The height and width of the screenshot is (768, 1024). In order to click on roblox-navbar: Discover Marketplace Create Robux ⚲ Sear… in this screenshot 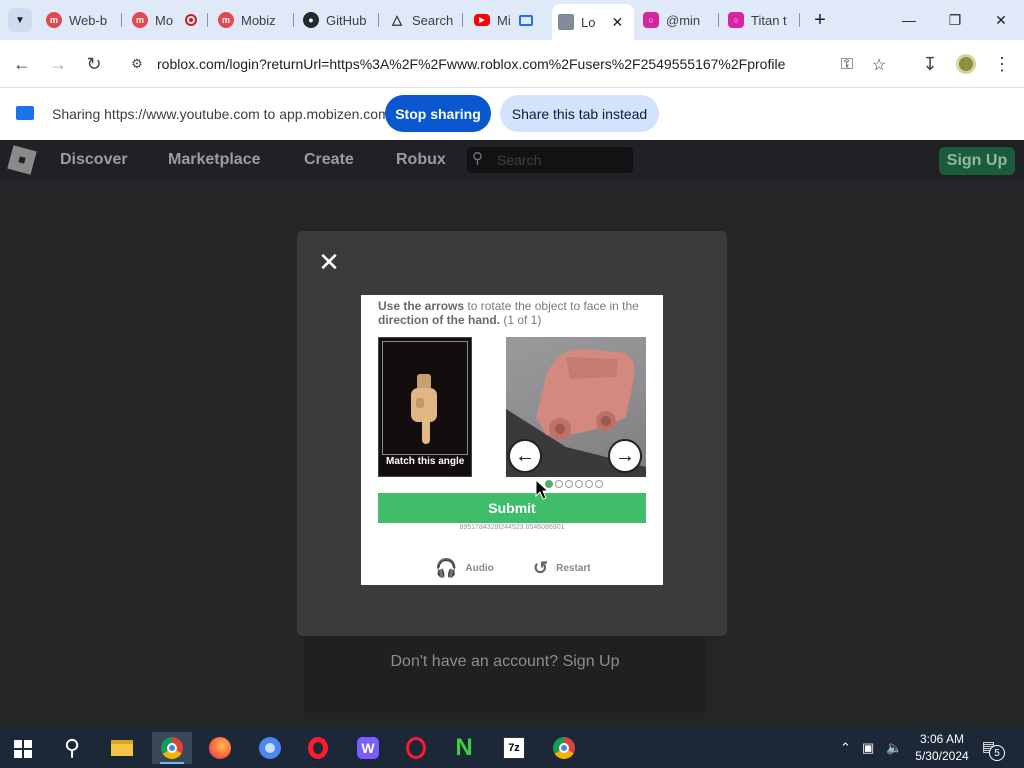, I will do `click(512, 160)`.